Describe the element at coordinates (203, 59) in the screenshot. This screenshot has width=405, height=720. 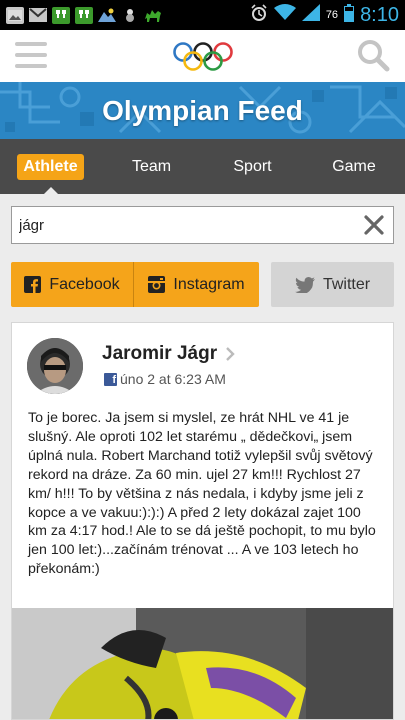
I see `olympic-rings-logo` at that location.